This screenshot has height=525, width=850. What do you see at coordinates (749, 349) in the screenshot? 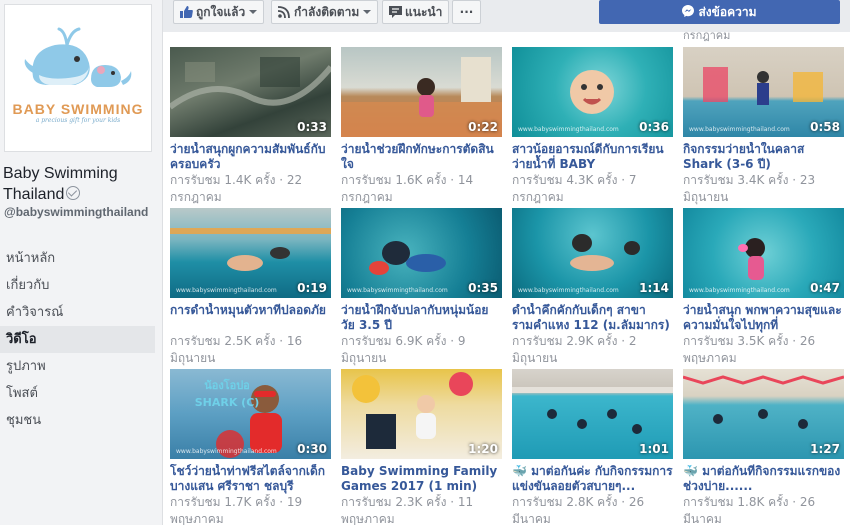
I see `video-meta: การรับชม 3.5K ครั้ง · 26 พฤษภาคม` at bounding box center [749, 349].